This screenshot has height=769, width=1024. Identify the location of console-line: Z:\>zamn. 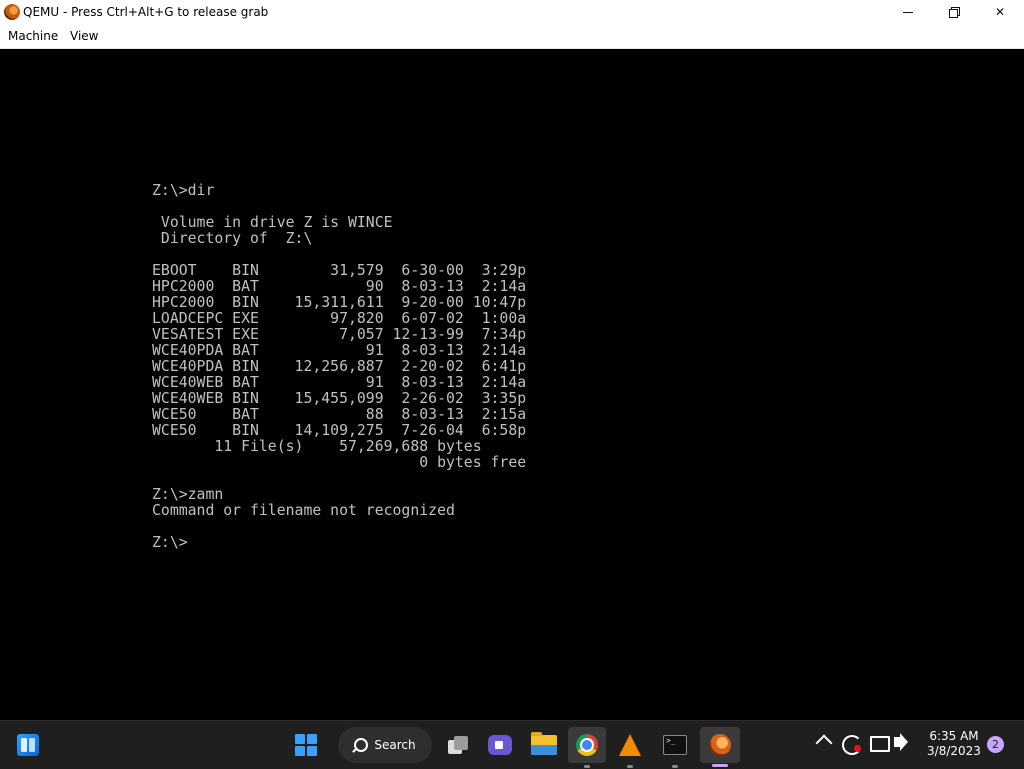
(188, 494).